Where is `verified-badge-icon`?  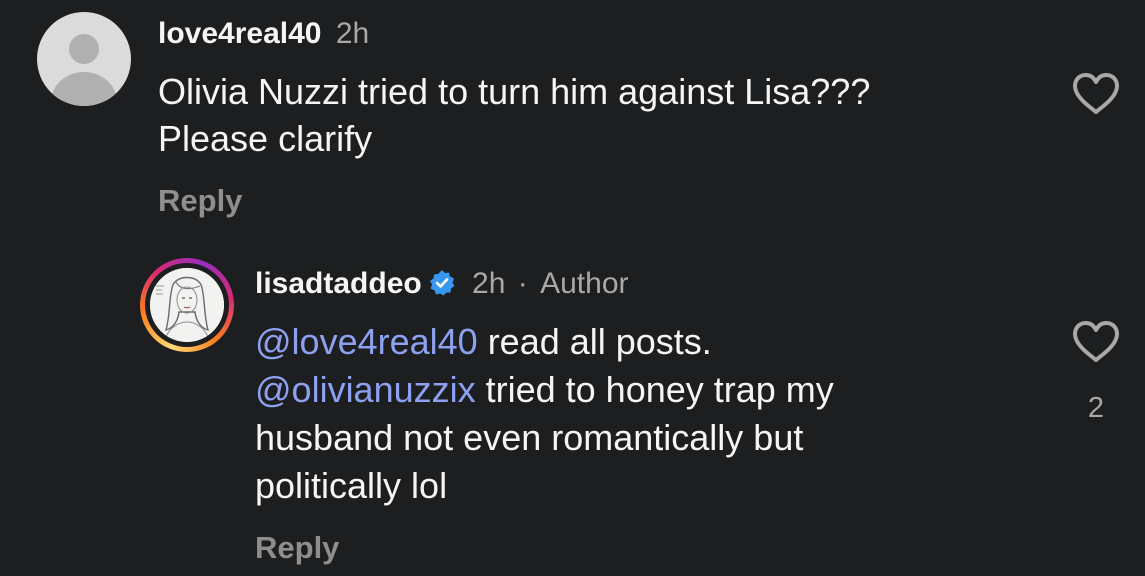 verified-badge-icon is located at coordinates (442, 283).